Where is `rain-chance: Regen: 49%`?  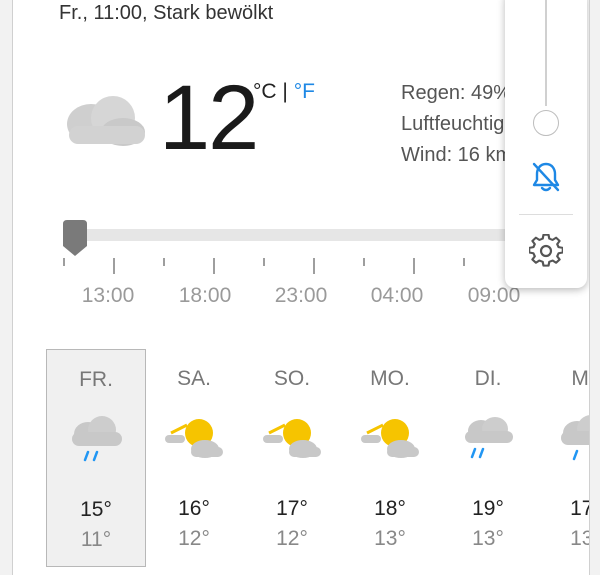 rain-chance: Regen: 49% is located at coordinates (456, 93).